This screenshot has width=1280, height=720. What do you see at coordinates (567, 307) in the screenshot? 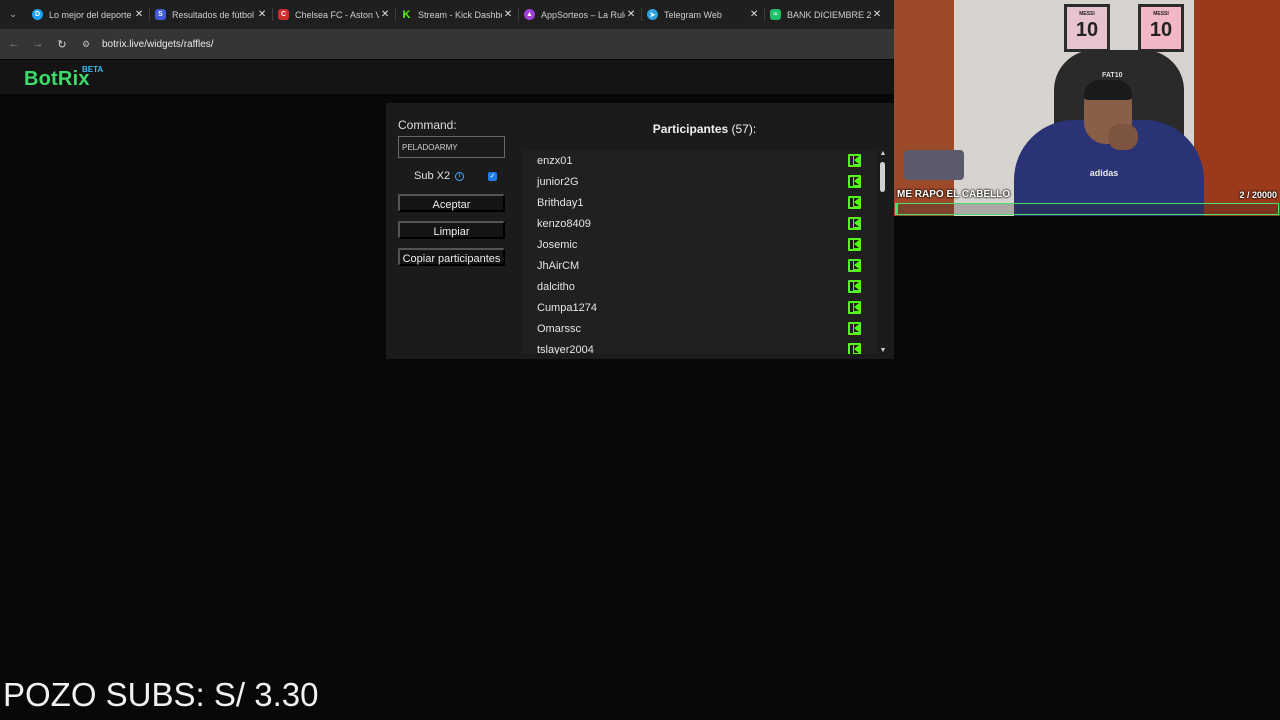
I see `participant-name: Cumpa1274` at bounding box center [567, 307].